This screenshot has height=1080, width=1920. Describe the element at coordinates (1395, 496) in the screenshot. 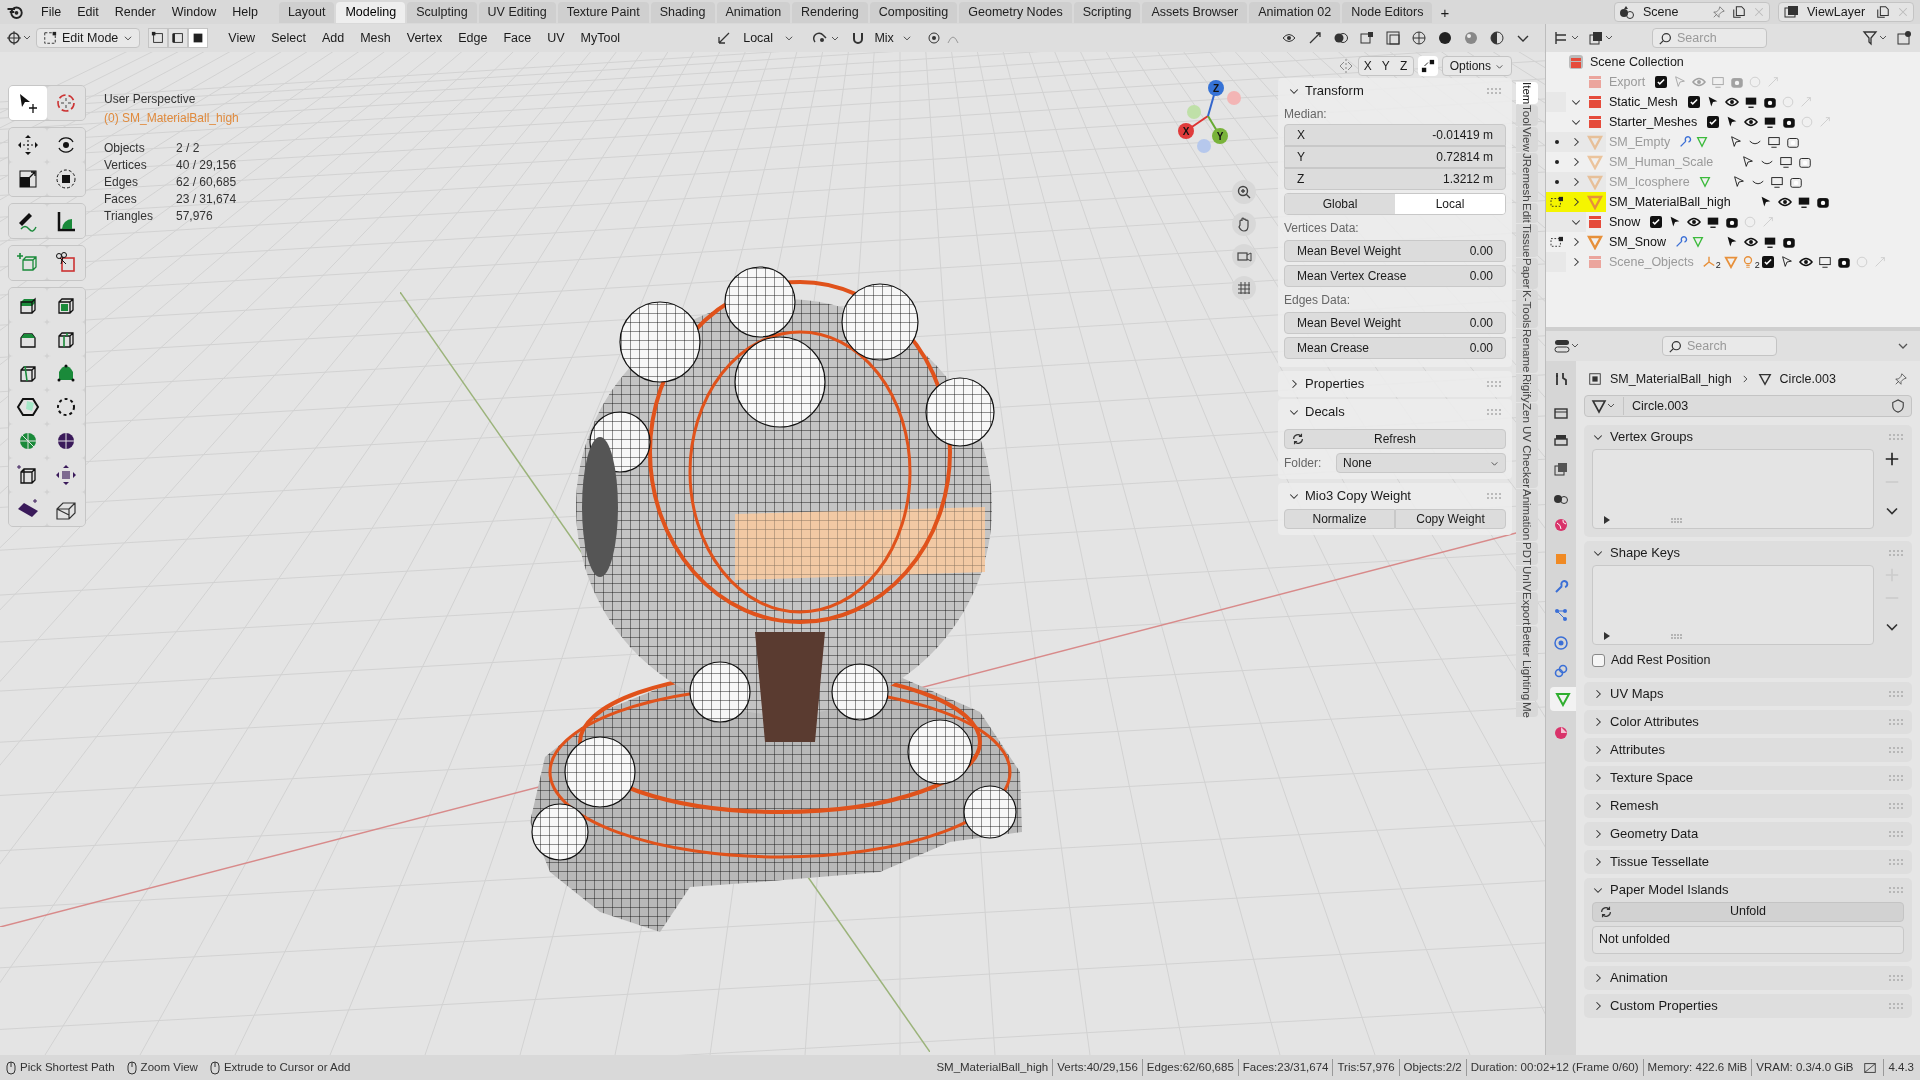

I see `panel-header: Mio3 Copy Weight` at that location.